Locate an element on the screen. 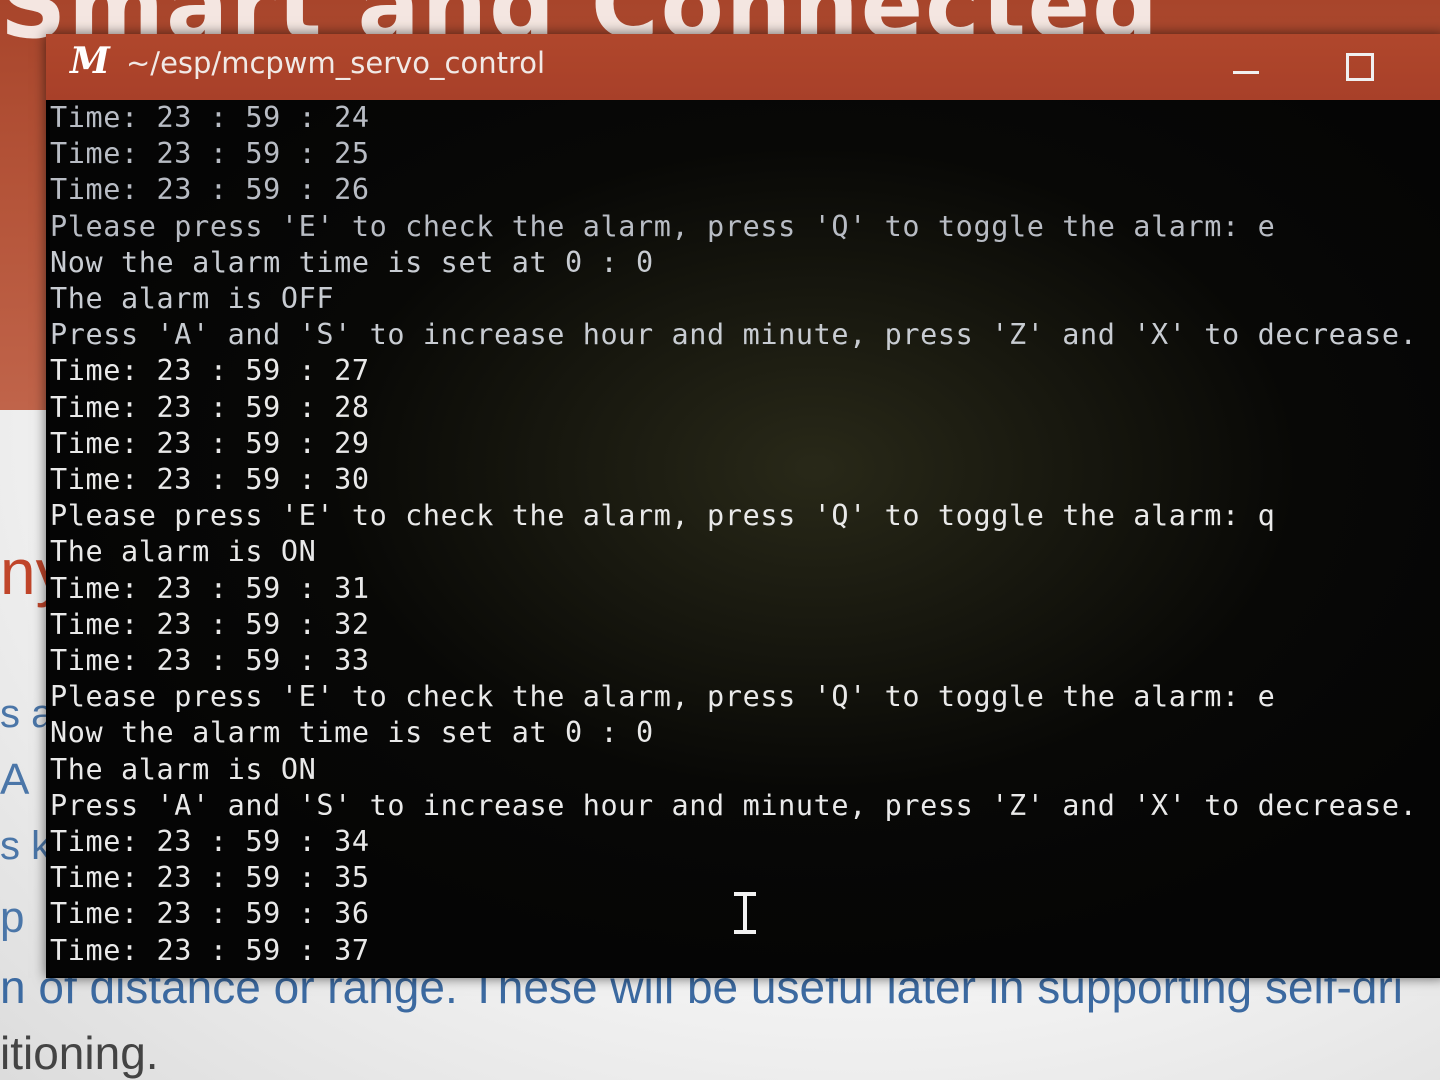 Image resolution: width=1440 pixels, height=1080 pixels. minimize-button is located at coordinates (1246, 67).